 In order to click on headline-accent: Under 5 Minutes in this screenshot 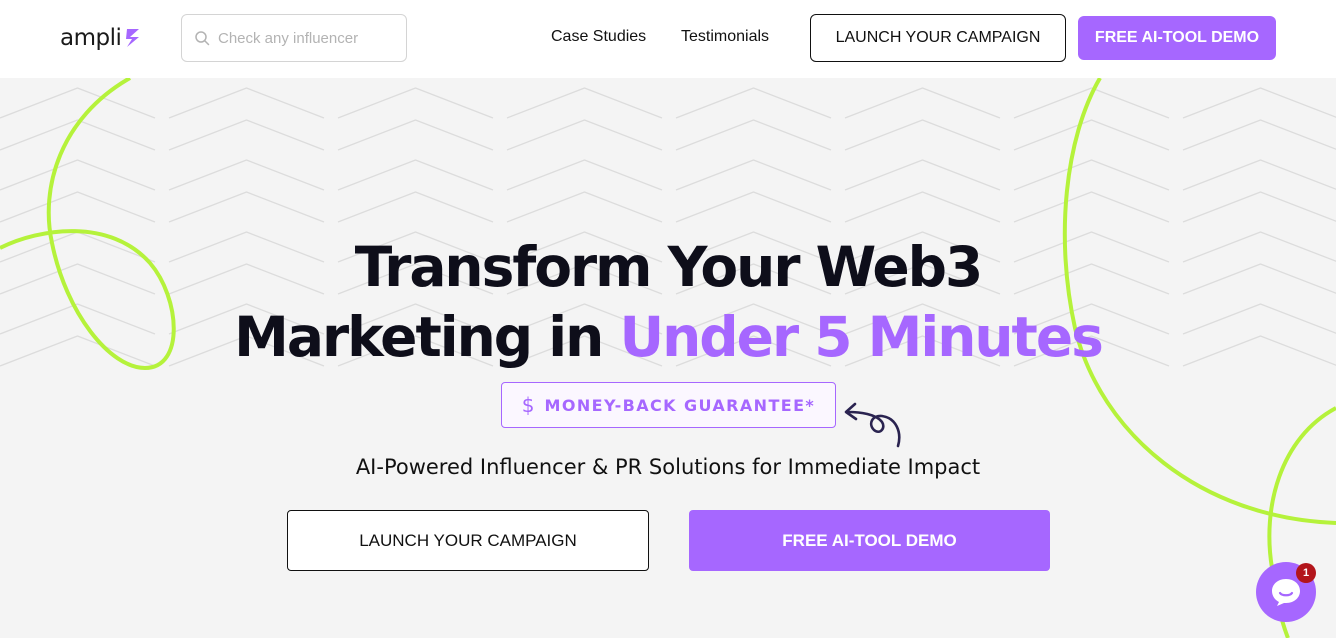, I will do `click(861, 337)`.